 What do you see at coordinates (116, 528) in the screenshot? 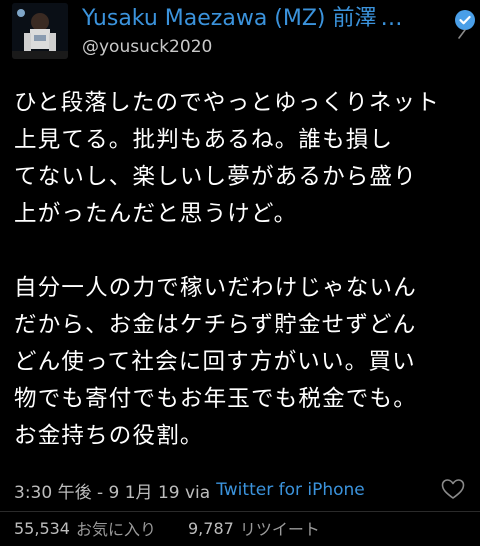
I see `favorites-label: お気に入り` at bounding box center [116, 528].